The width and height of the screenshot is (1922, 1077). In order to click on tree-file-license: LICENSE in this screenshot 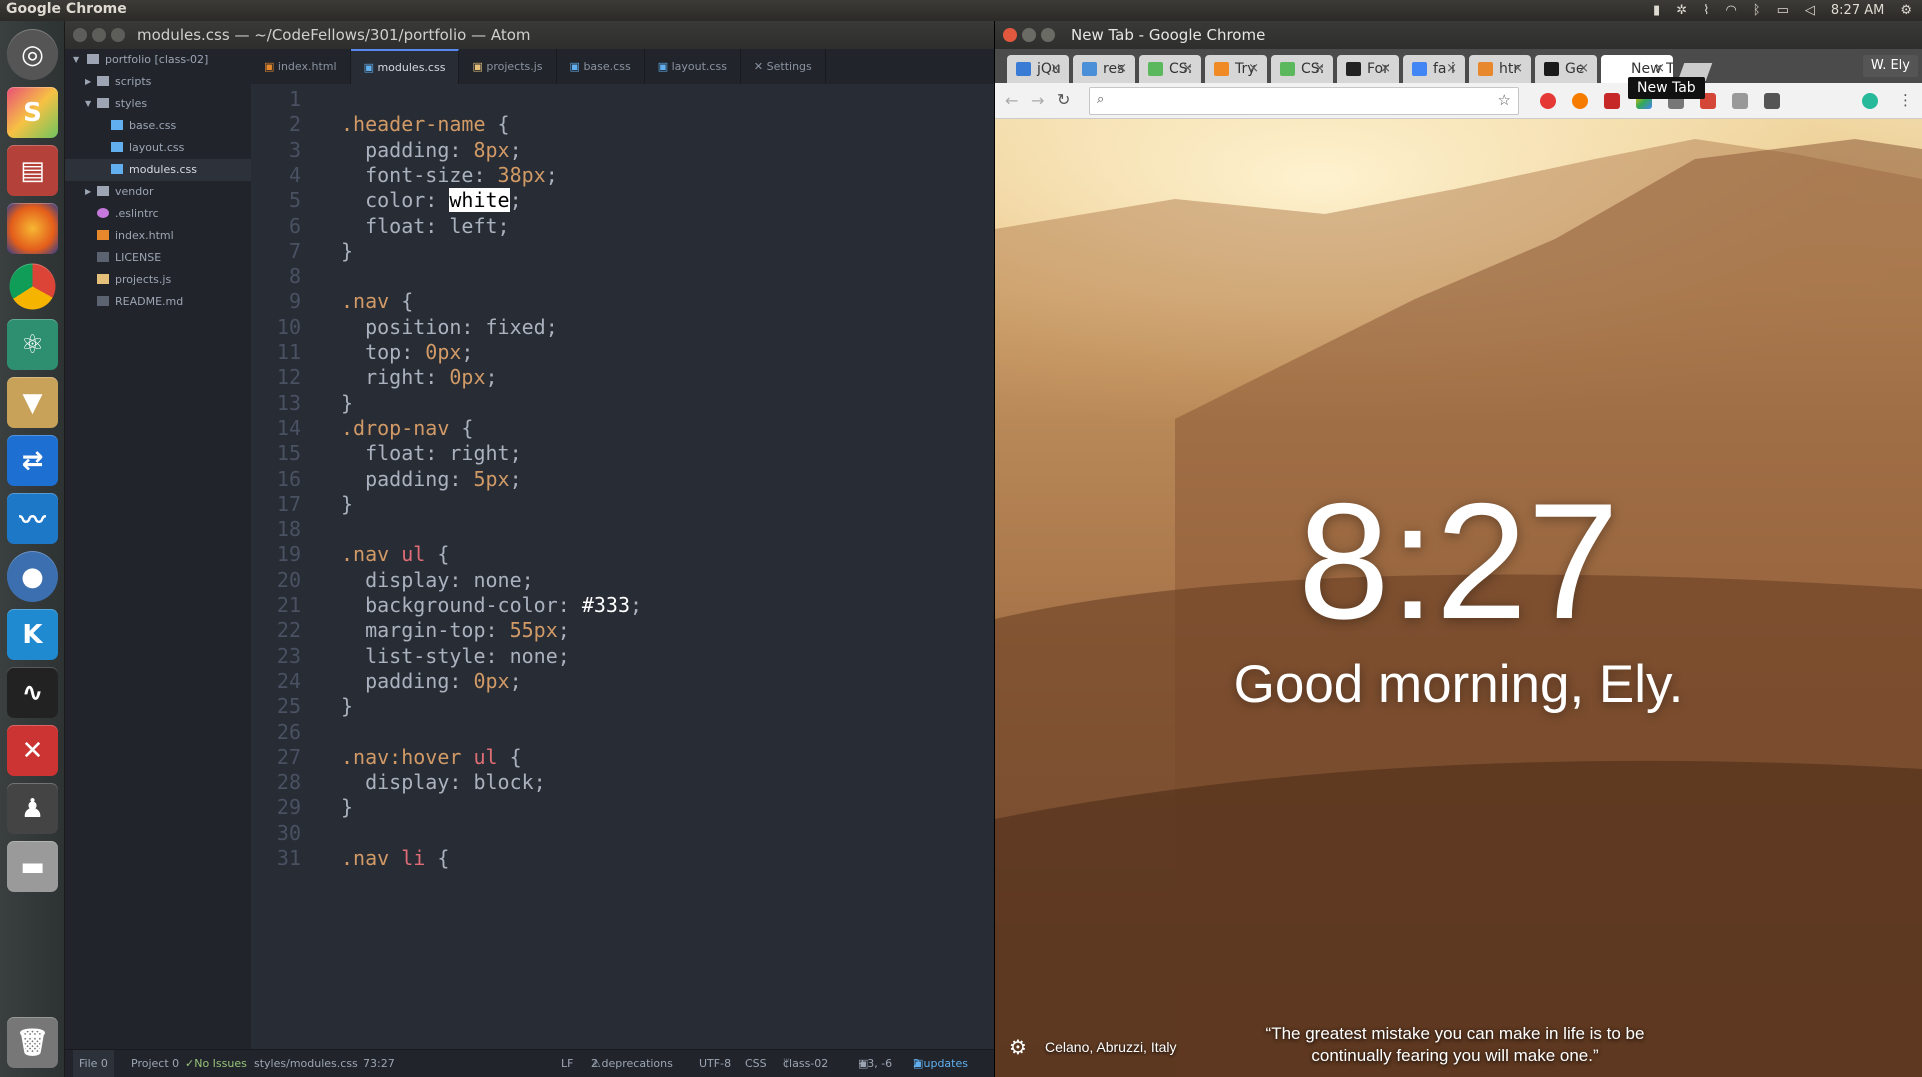, I will do `click(158, 258)`.